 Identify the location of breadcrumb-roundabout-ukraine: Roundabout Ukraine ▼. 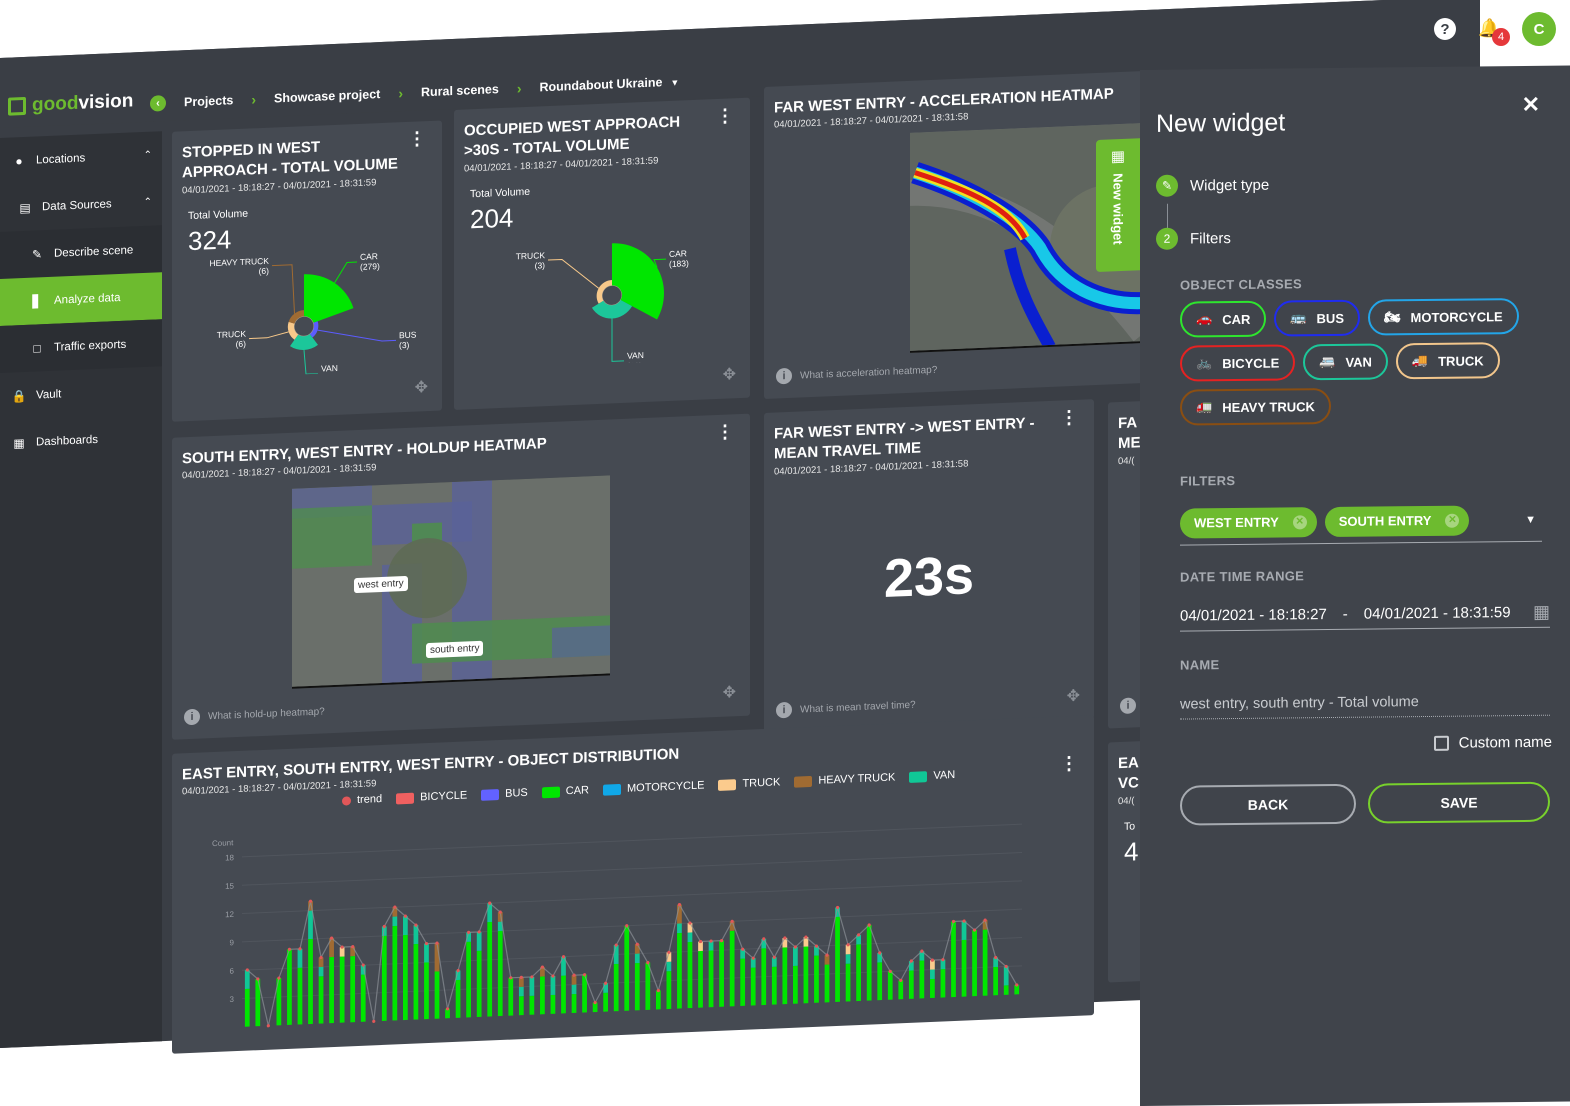
(609, 84).